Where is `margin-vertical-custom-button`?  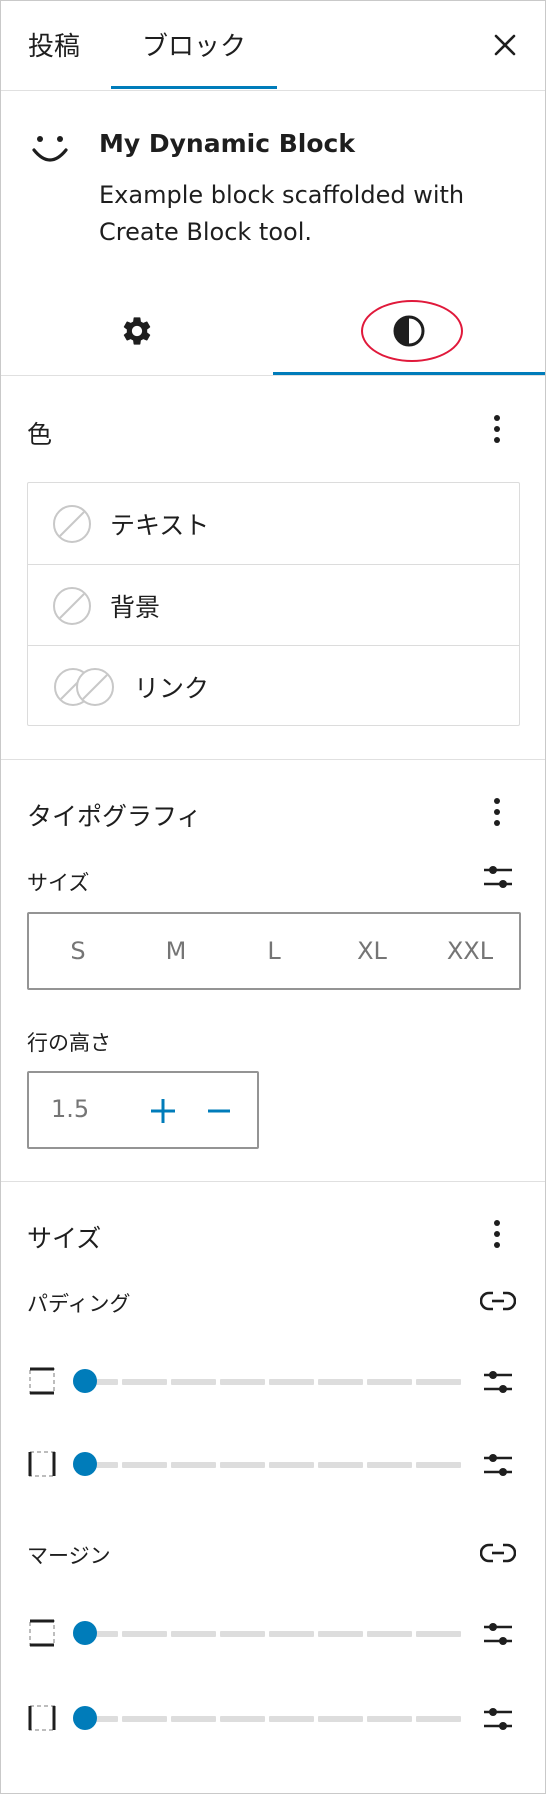 margin-vertical-custom-button is located at coordinates (498, 1634).